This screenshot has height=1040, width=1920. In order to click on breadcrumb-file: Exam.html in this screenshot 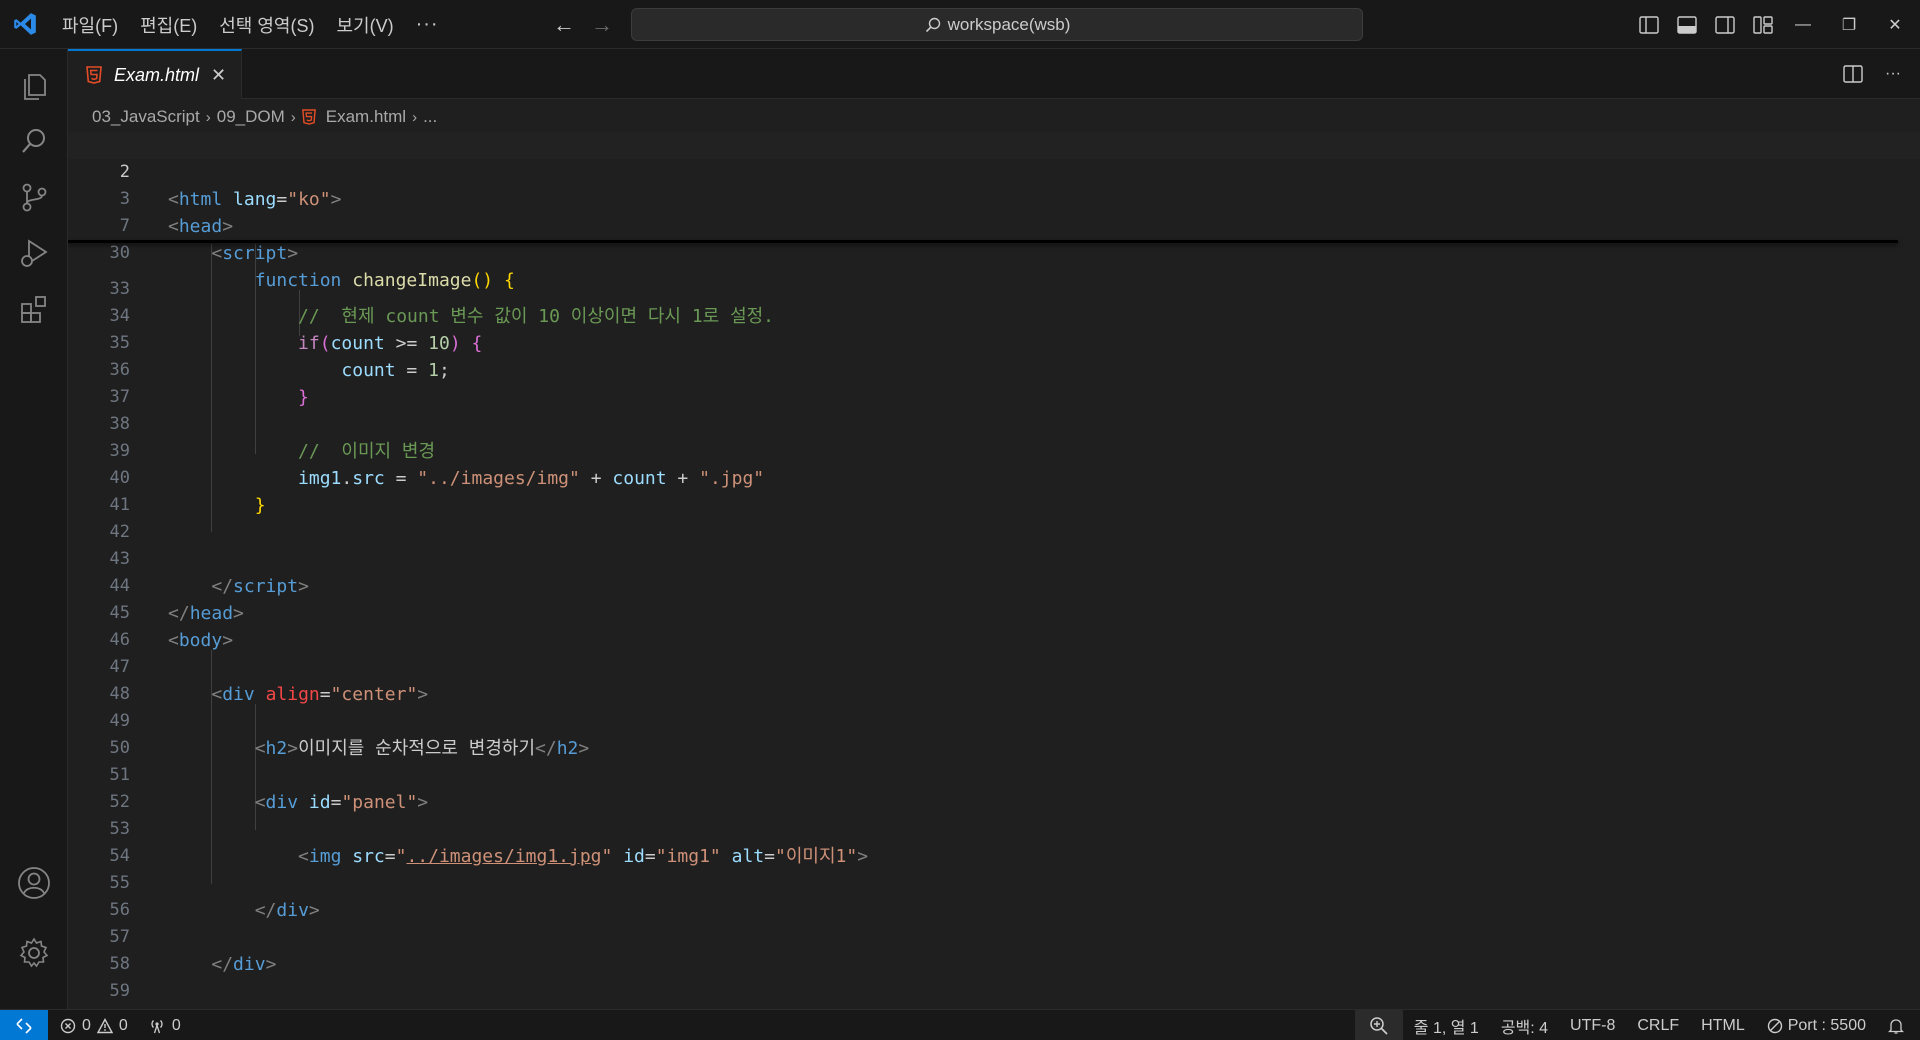, I will do `click(366, 117)`.